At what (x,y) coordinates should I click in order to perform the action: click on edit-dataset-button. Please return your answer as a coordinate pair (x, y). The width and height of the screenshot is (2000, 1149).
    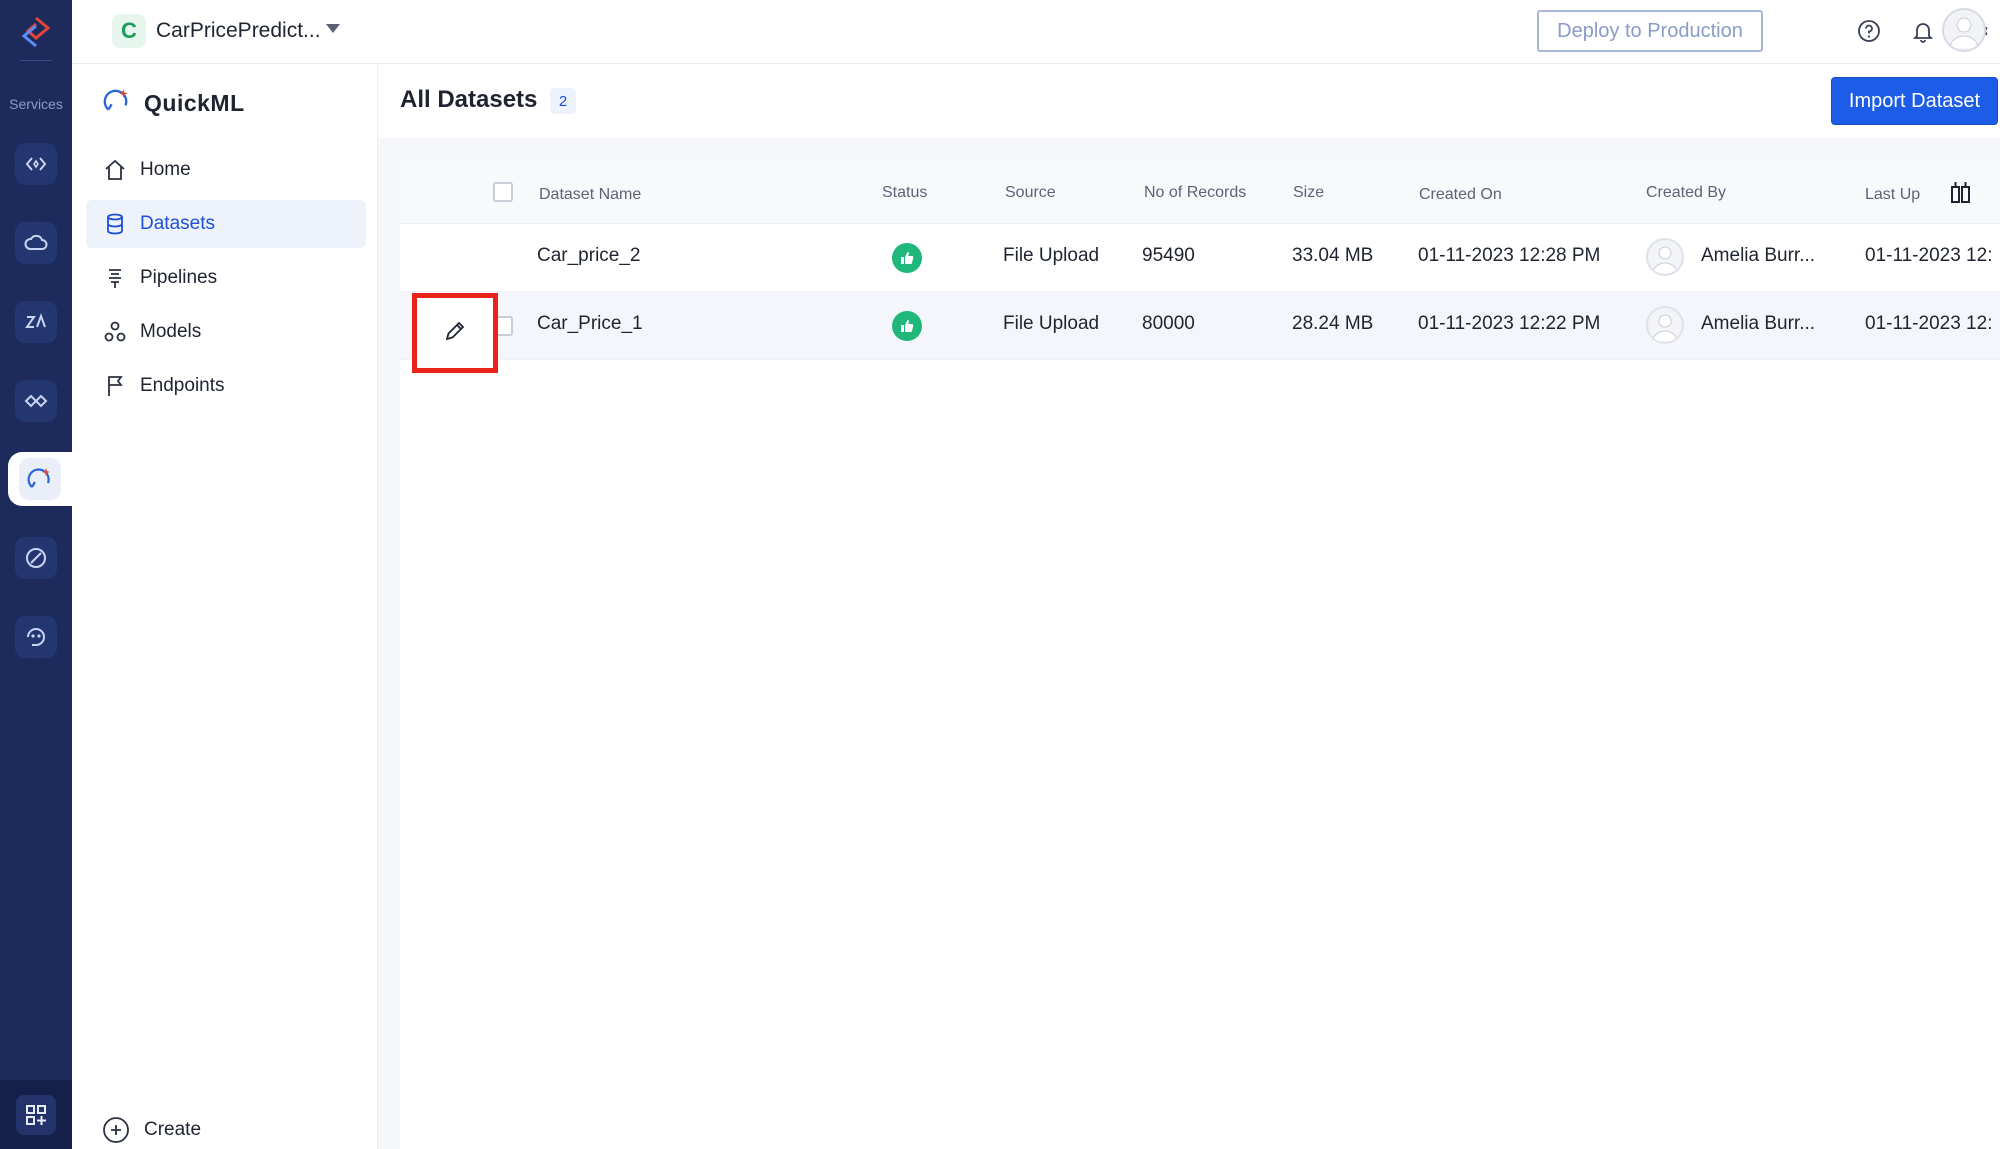
    Looking at the image, I should click on (455, 333).